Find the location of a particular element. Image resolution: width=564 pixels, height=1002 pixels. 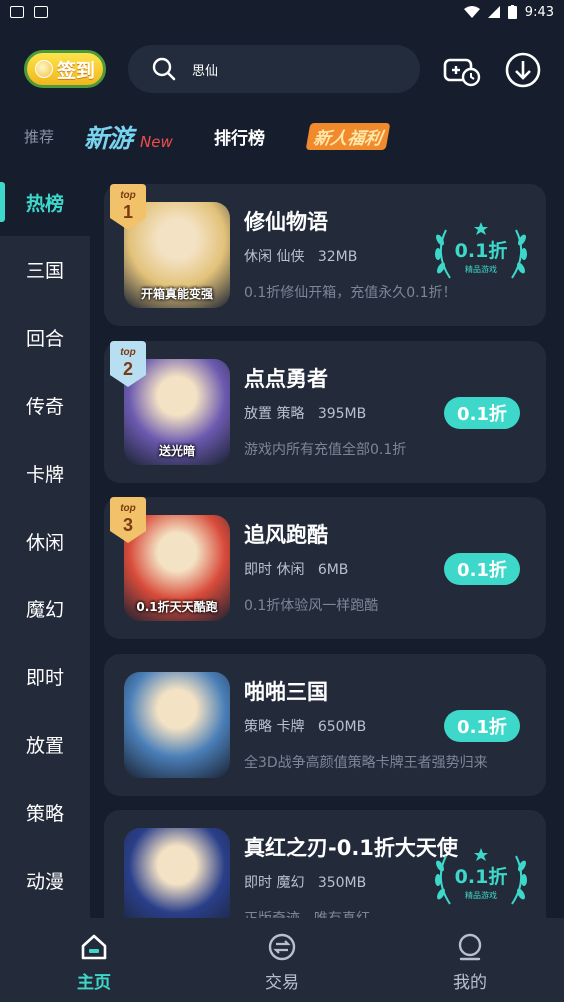

rank-number: 2 is located at coordinates (128, 369).